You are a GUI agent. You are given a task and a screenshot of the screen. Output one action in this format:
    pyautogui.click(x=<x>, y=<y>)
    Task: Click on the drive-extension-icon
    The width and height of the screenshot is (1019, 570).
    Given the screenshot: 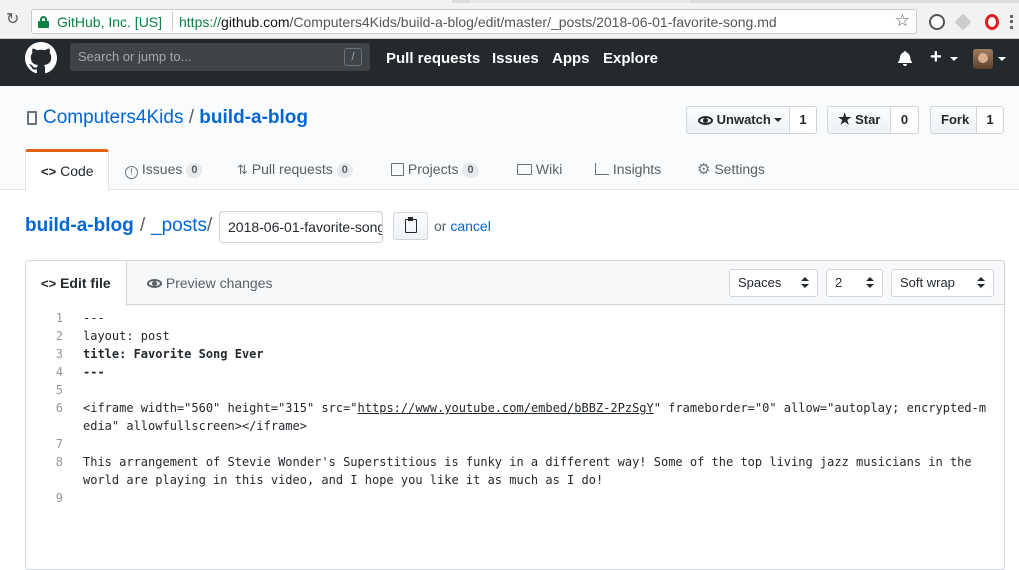 What is the action you would take?
    pyautogui.click(x=963, y=22)
    